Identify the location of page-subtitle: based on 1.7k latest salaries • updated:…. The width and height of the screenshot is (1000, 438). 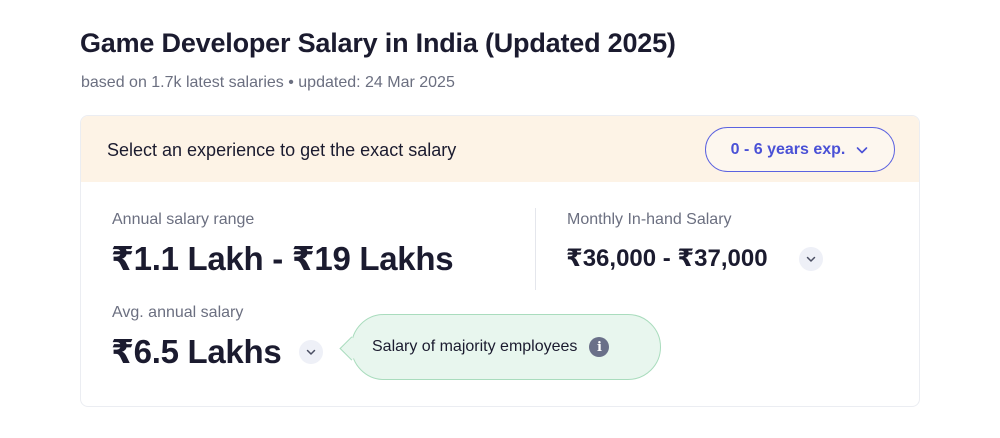
(268, 82).